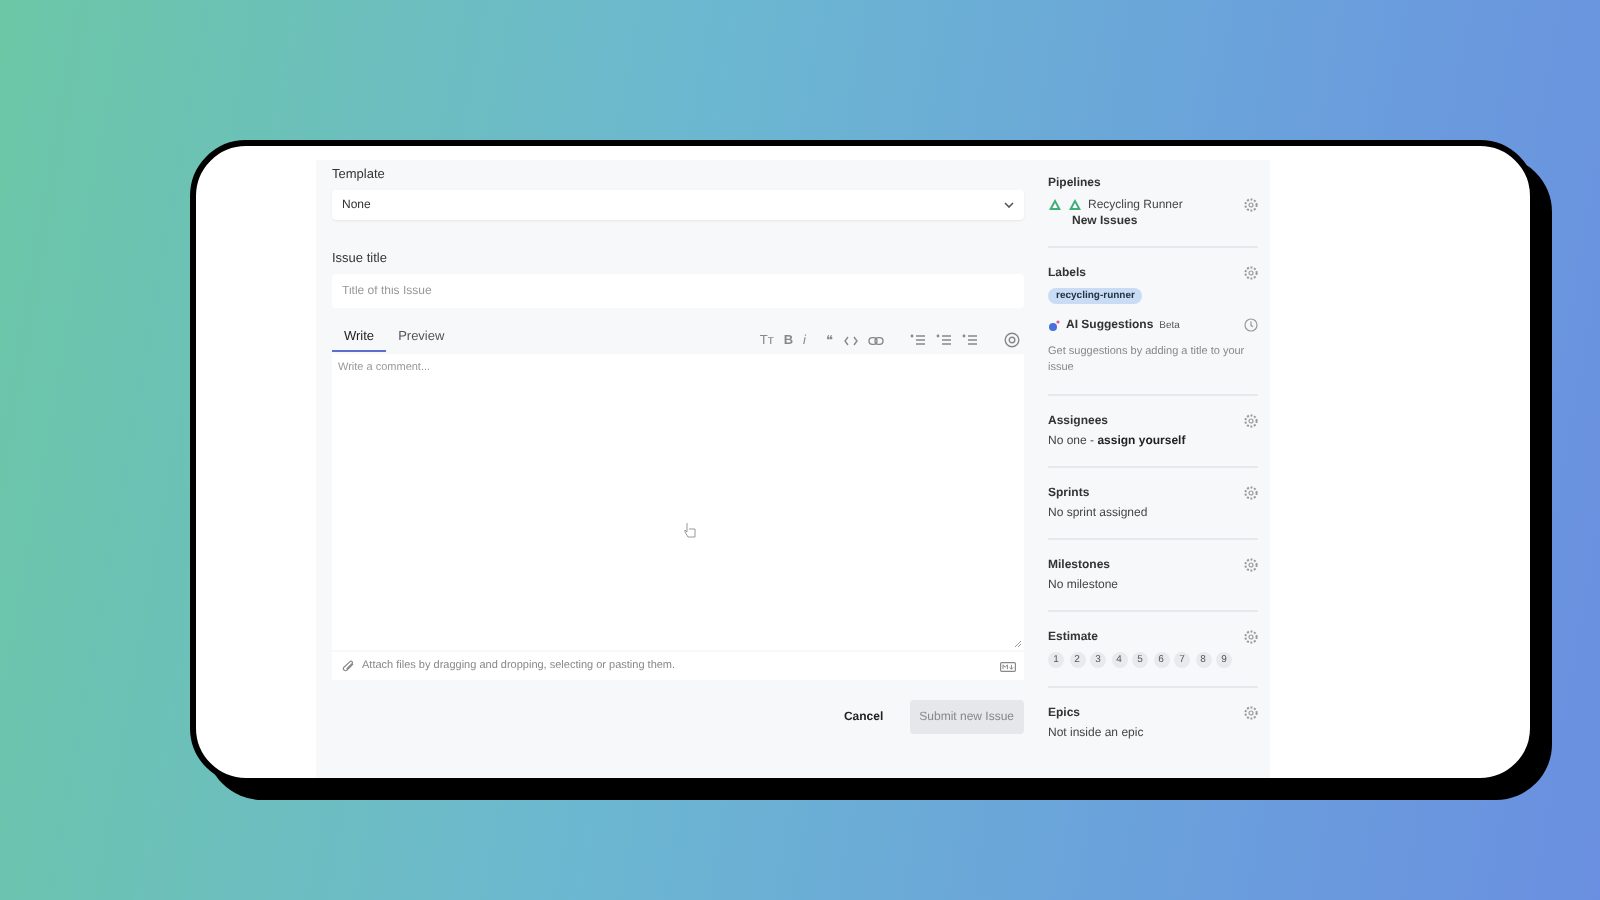 This screenshot has height=900, width=1600. I want to click on markdown-icon, so click(1008, 666).